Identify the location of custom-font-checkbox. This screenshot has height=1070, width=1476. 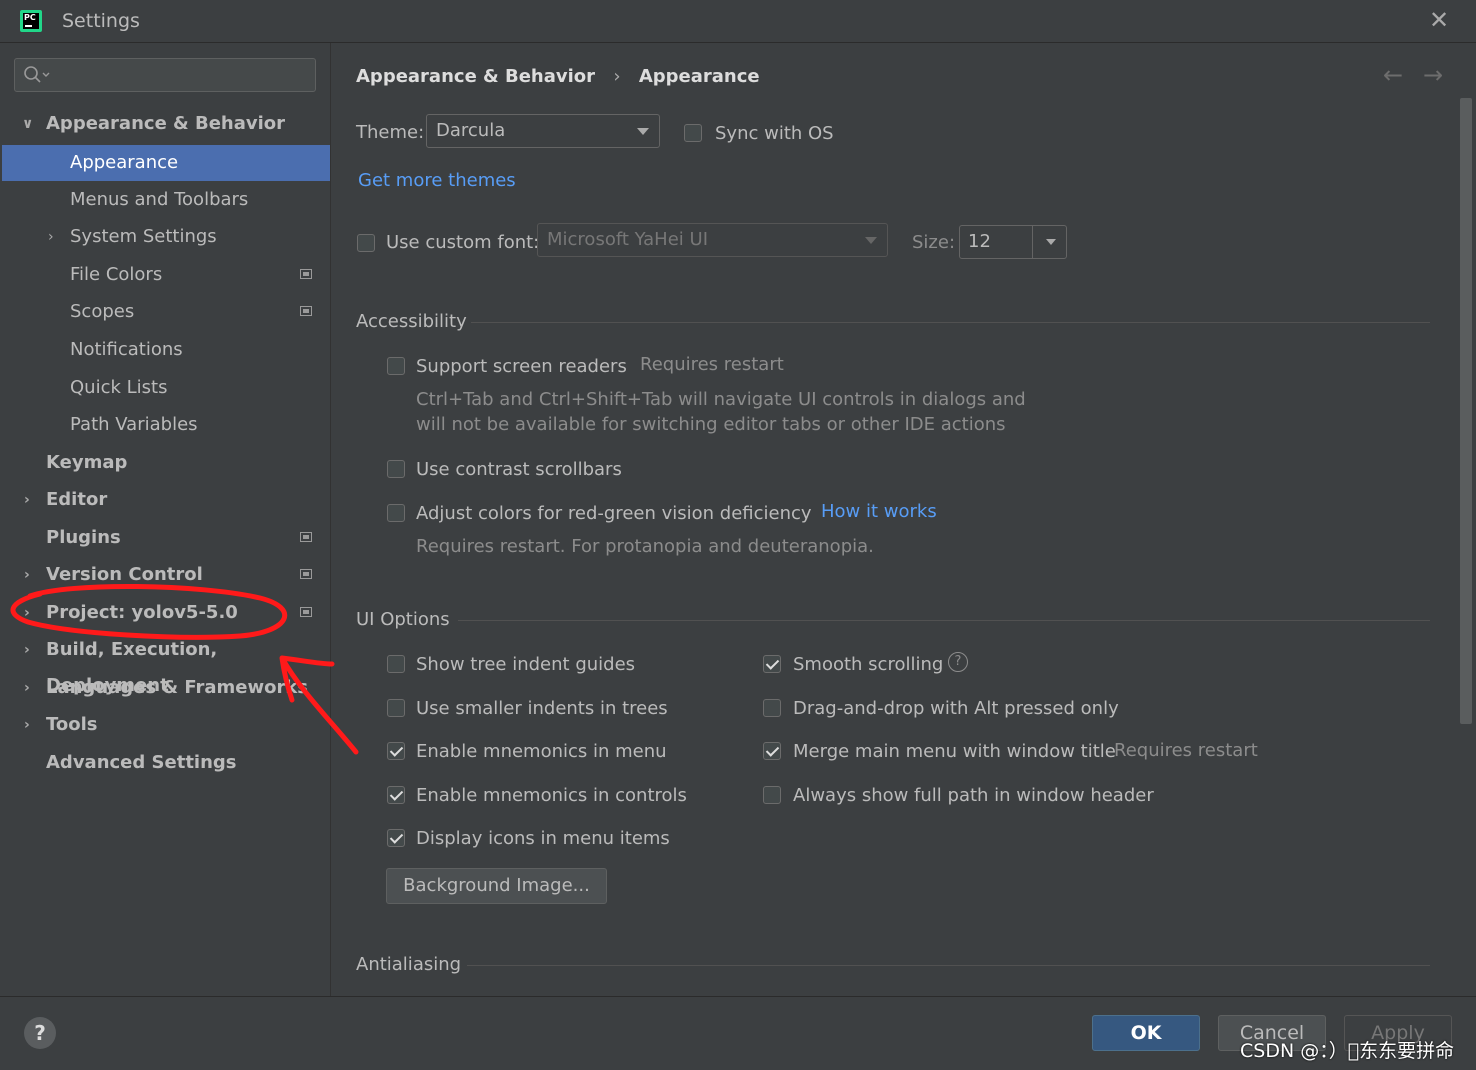
(366, 243).